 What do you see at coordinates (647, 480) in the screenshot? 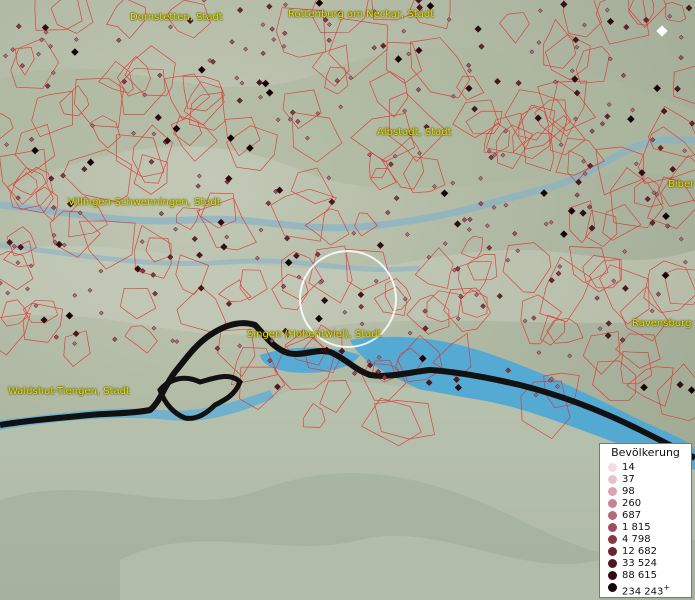
I see `legend-row-1: 37` at bounding box center [647, 480].